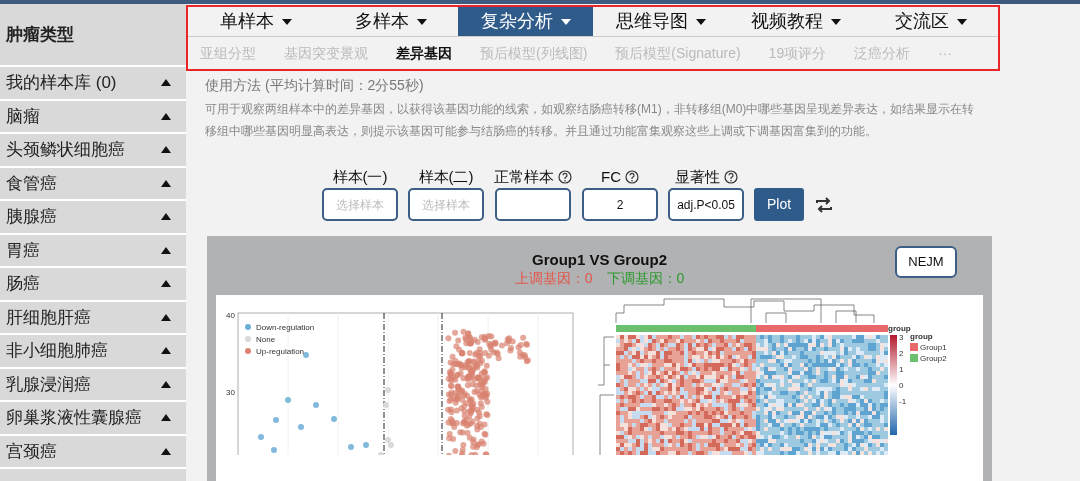 This screenshot has width=1080, height=481. I want to click on nav-tab: 单样本, so click(255, 21).